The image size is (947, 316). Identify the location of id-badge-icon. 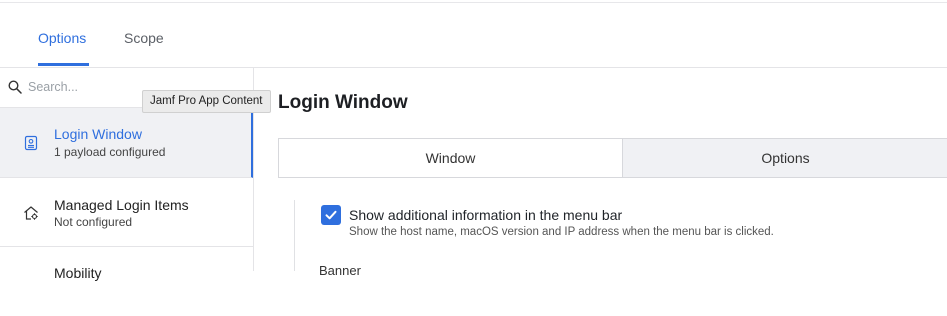
(31, 143).